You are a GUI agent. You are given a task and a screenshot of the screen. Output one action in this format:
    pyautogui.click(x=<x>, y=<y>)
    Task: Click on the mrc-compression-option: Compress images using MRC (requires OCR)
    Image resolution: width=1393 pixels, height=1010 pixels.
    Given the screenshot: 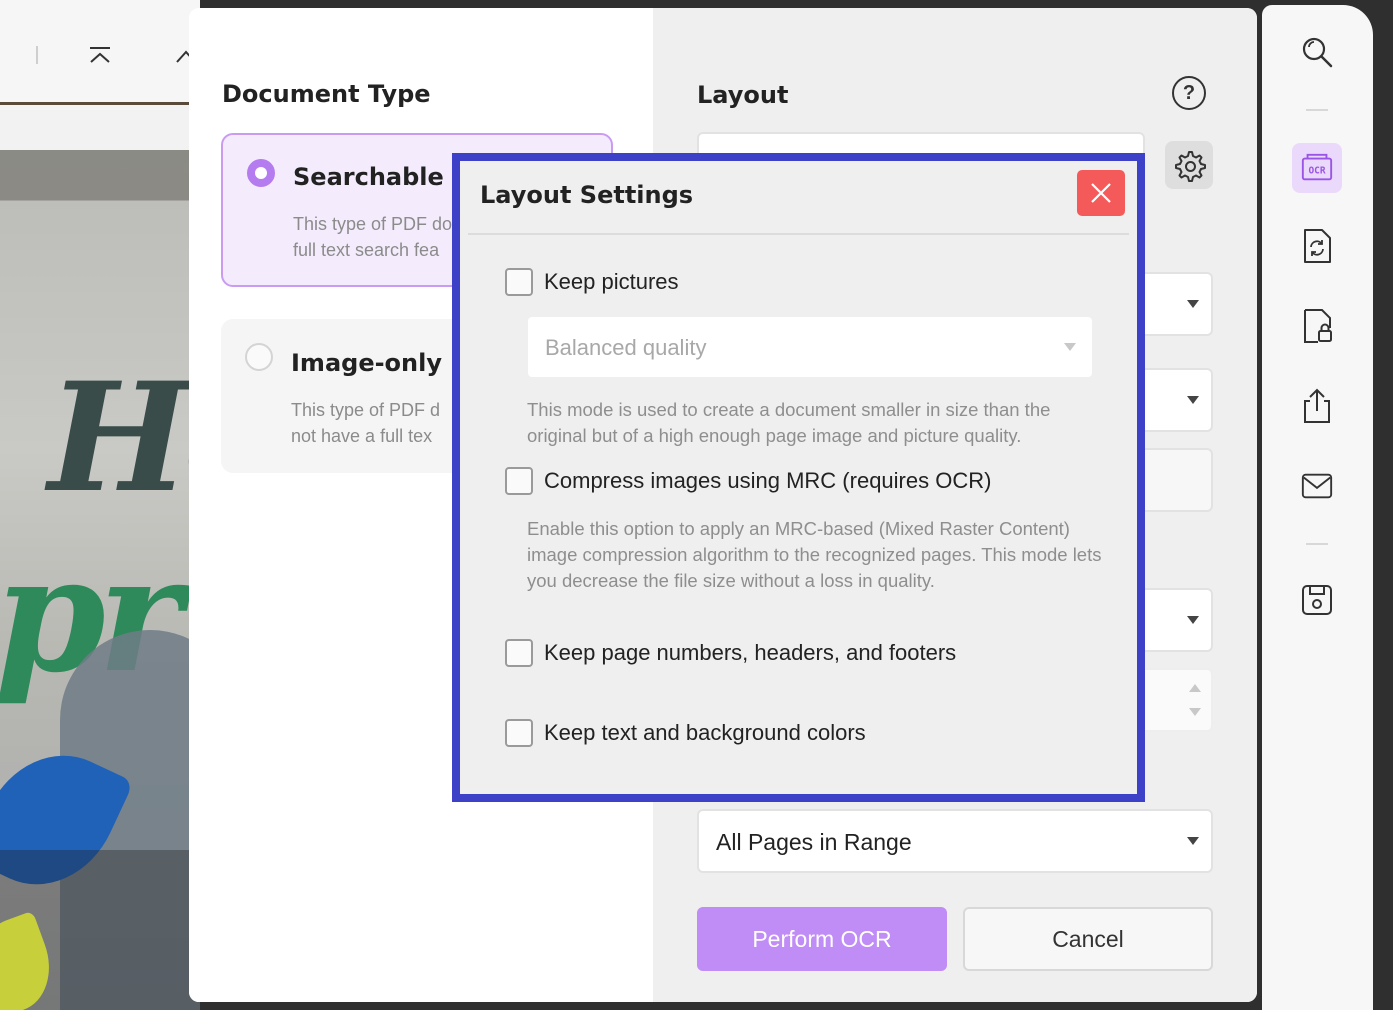 What is the action you would take?
    pyautogui.click(x=748, y=481)
    